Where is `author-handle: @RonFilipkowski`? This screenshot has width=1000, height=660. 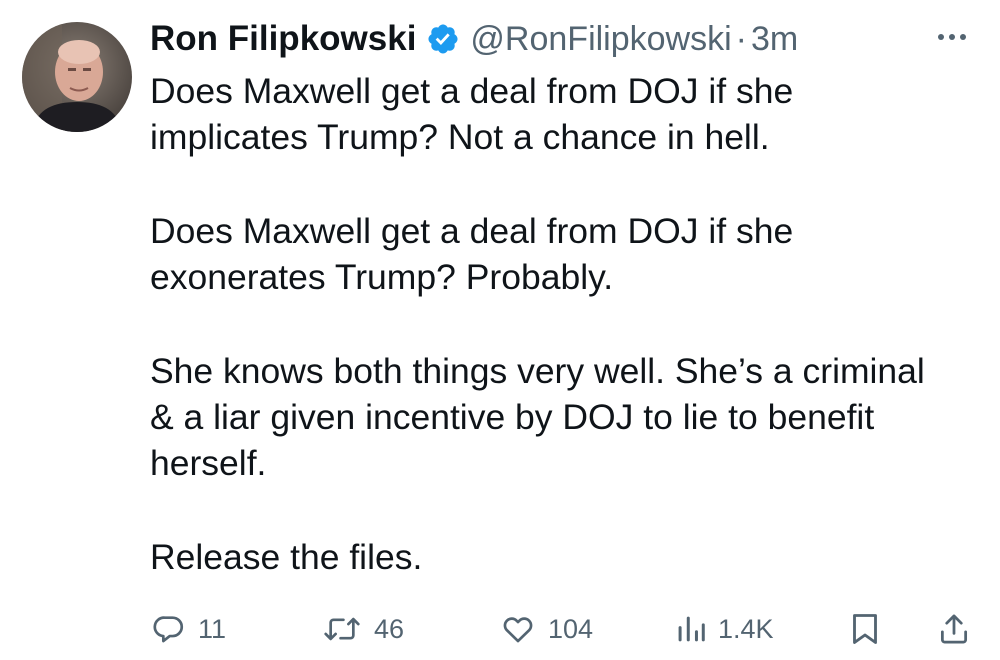
author-handle: @RonFilipkowski is located at coordinates (600, 39).